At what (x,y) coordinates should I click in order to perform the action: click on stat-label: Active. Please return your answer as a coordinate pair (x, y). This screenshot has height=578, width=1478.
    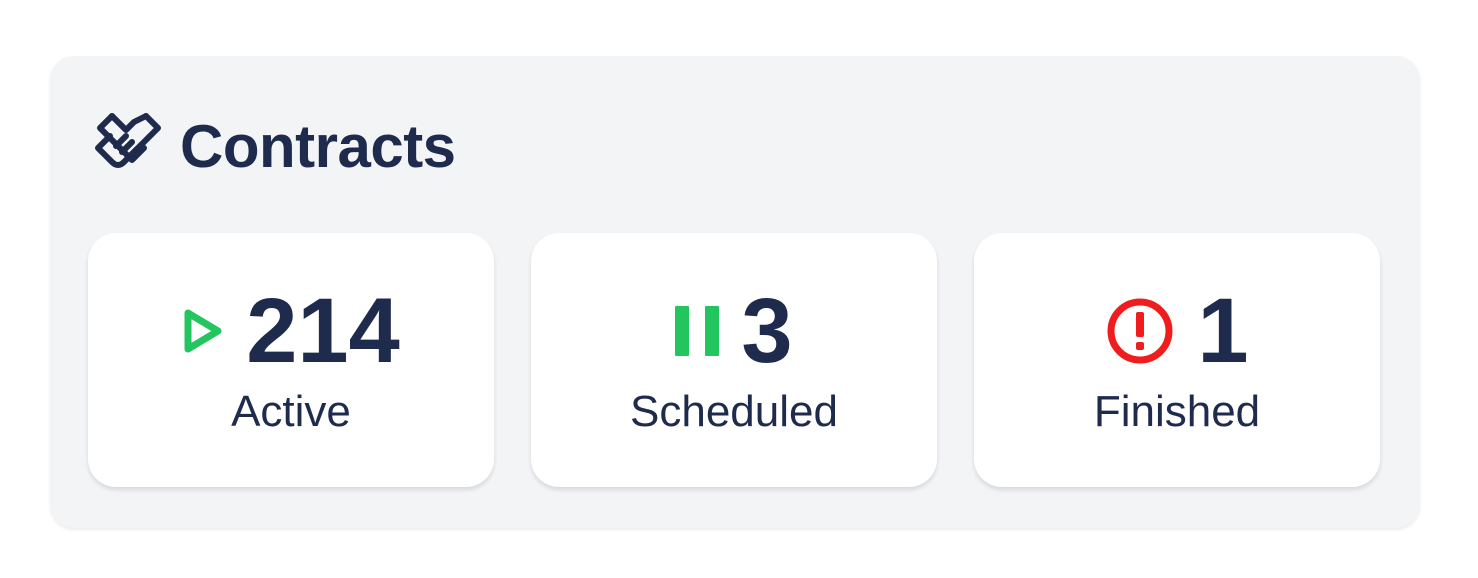
    Looking at the image, I should click on (291, 411).